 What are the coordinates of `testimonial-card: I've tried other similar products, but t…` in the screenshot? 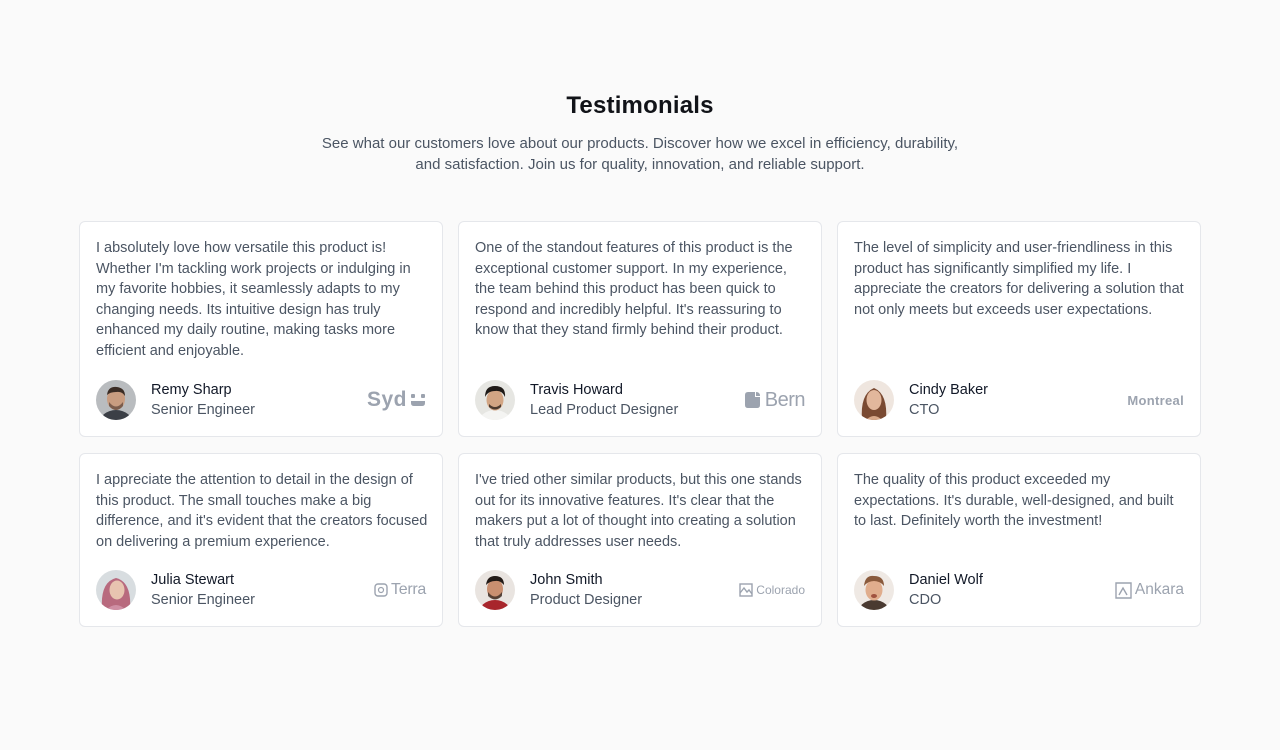 It's located at (640, 540).